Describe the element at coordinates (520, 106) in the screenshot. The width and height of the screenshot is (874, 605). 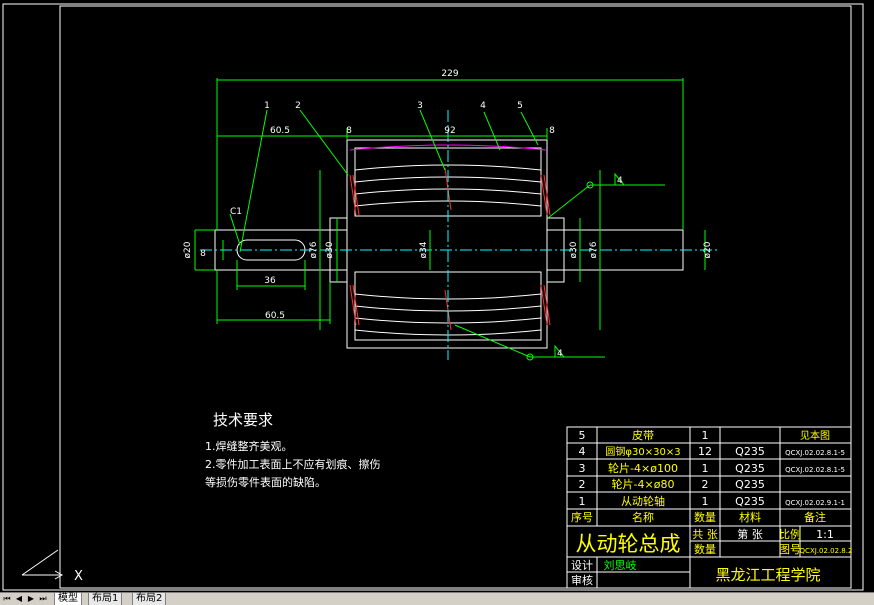
I see `balloon-5: 5` at that location.